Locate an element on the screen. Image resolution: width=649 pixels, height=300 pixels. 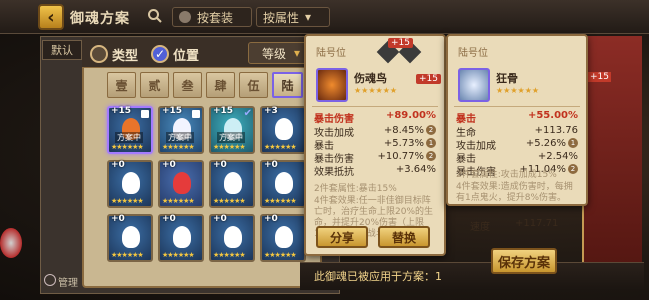
substat-value: +5.26% is located at coordinates (545, 143).